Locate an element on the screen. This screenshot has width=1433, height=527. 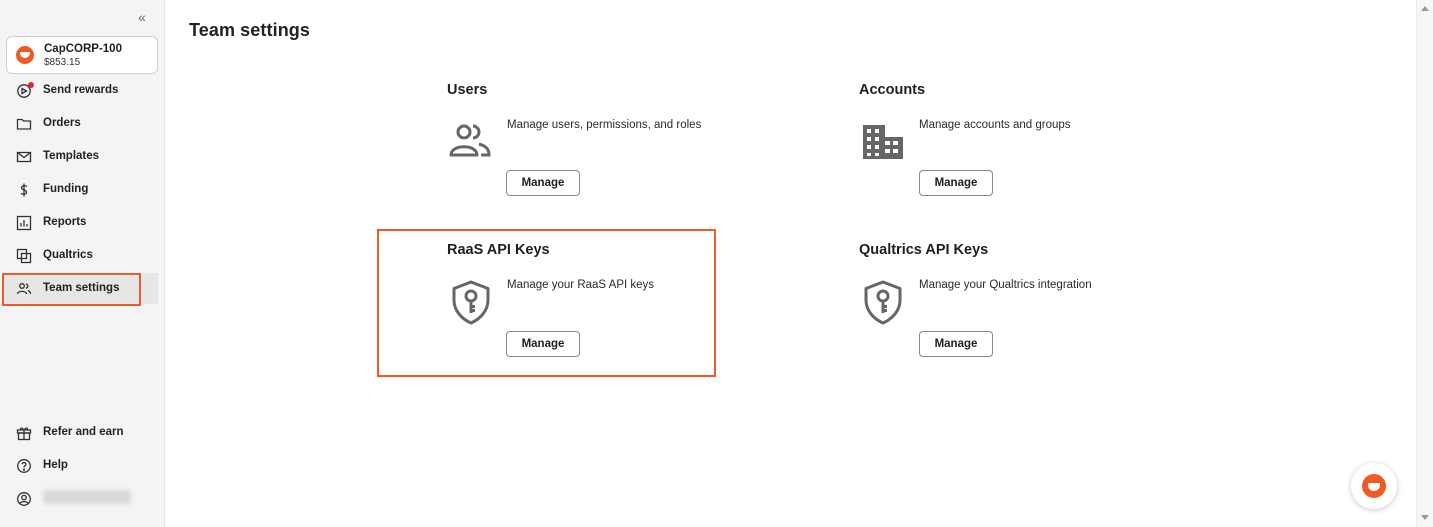
sidebar-item-funding: Funding is located at coordinates (80, 189).